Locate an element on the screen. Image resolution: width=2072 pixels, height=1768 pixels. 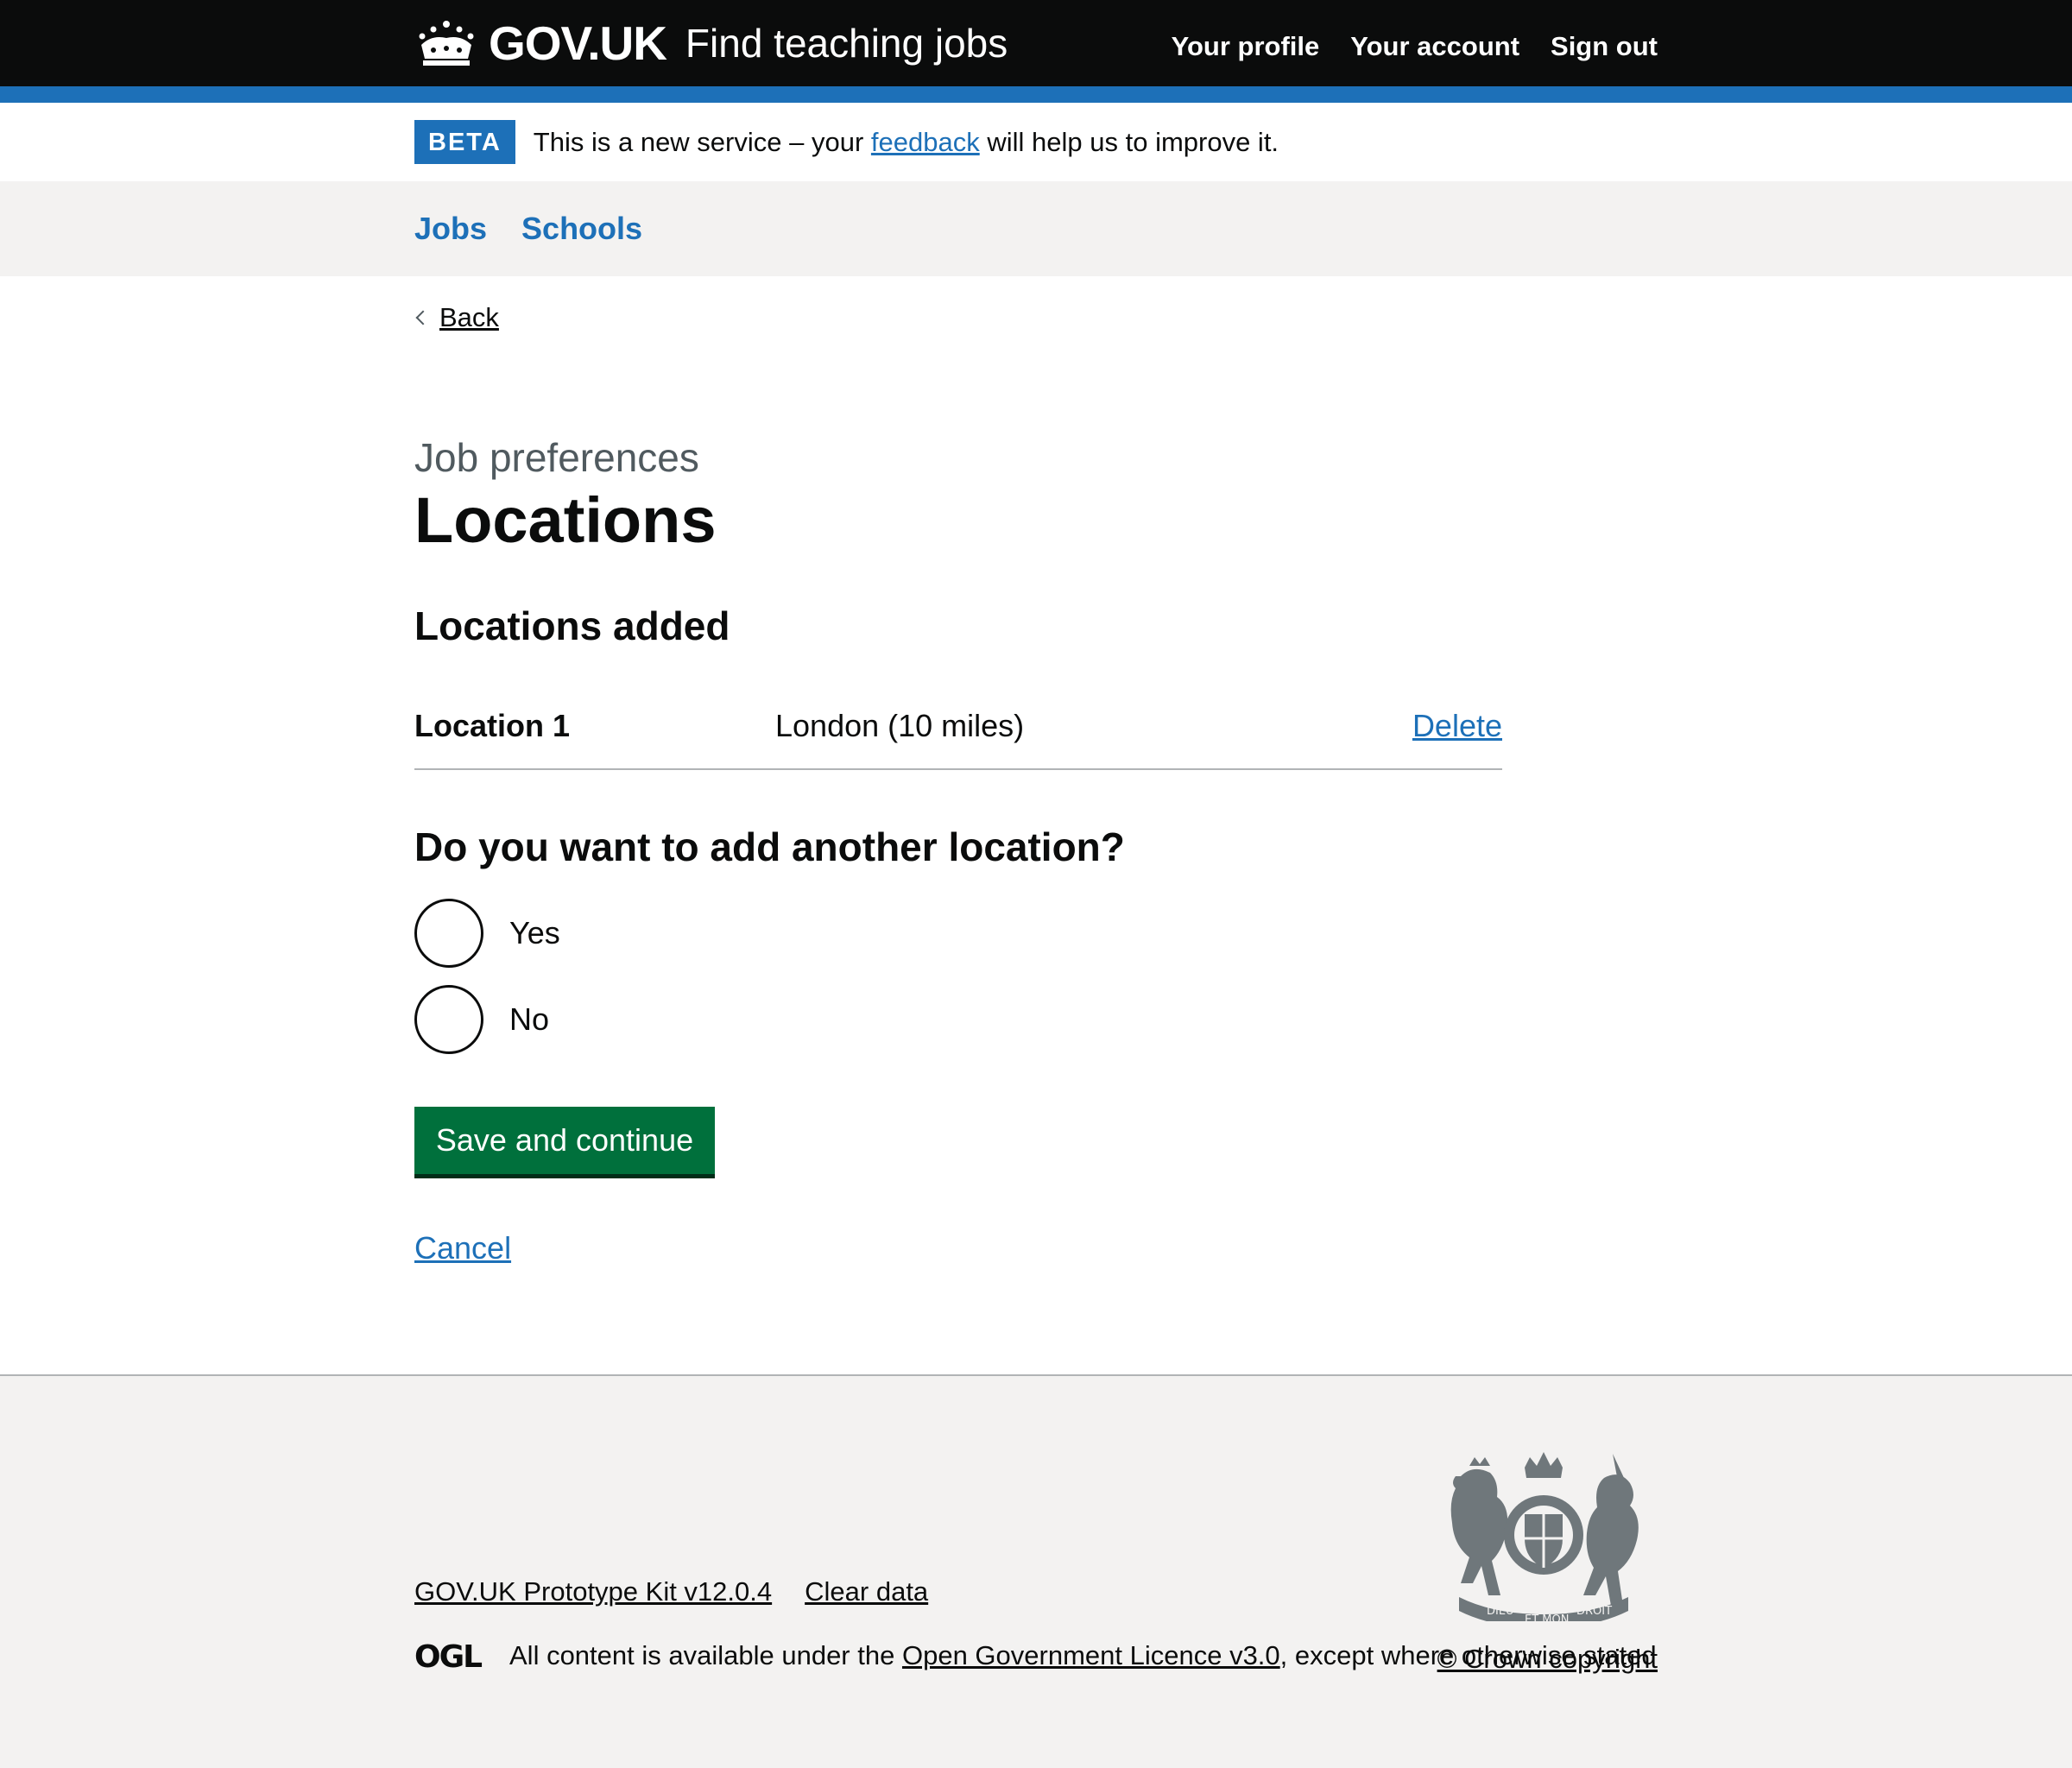
govuk-wordmark: GOV.UK is located at coordinates (578, 43).